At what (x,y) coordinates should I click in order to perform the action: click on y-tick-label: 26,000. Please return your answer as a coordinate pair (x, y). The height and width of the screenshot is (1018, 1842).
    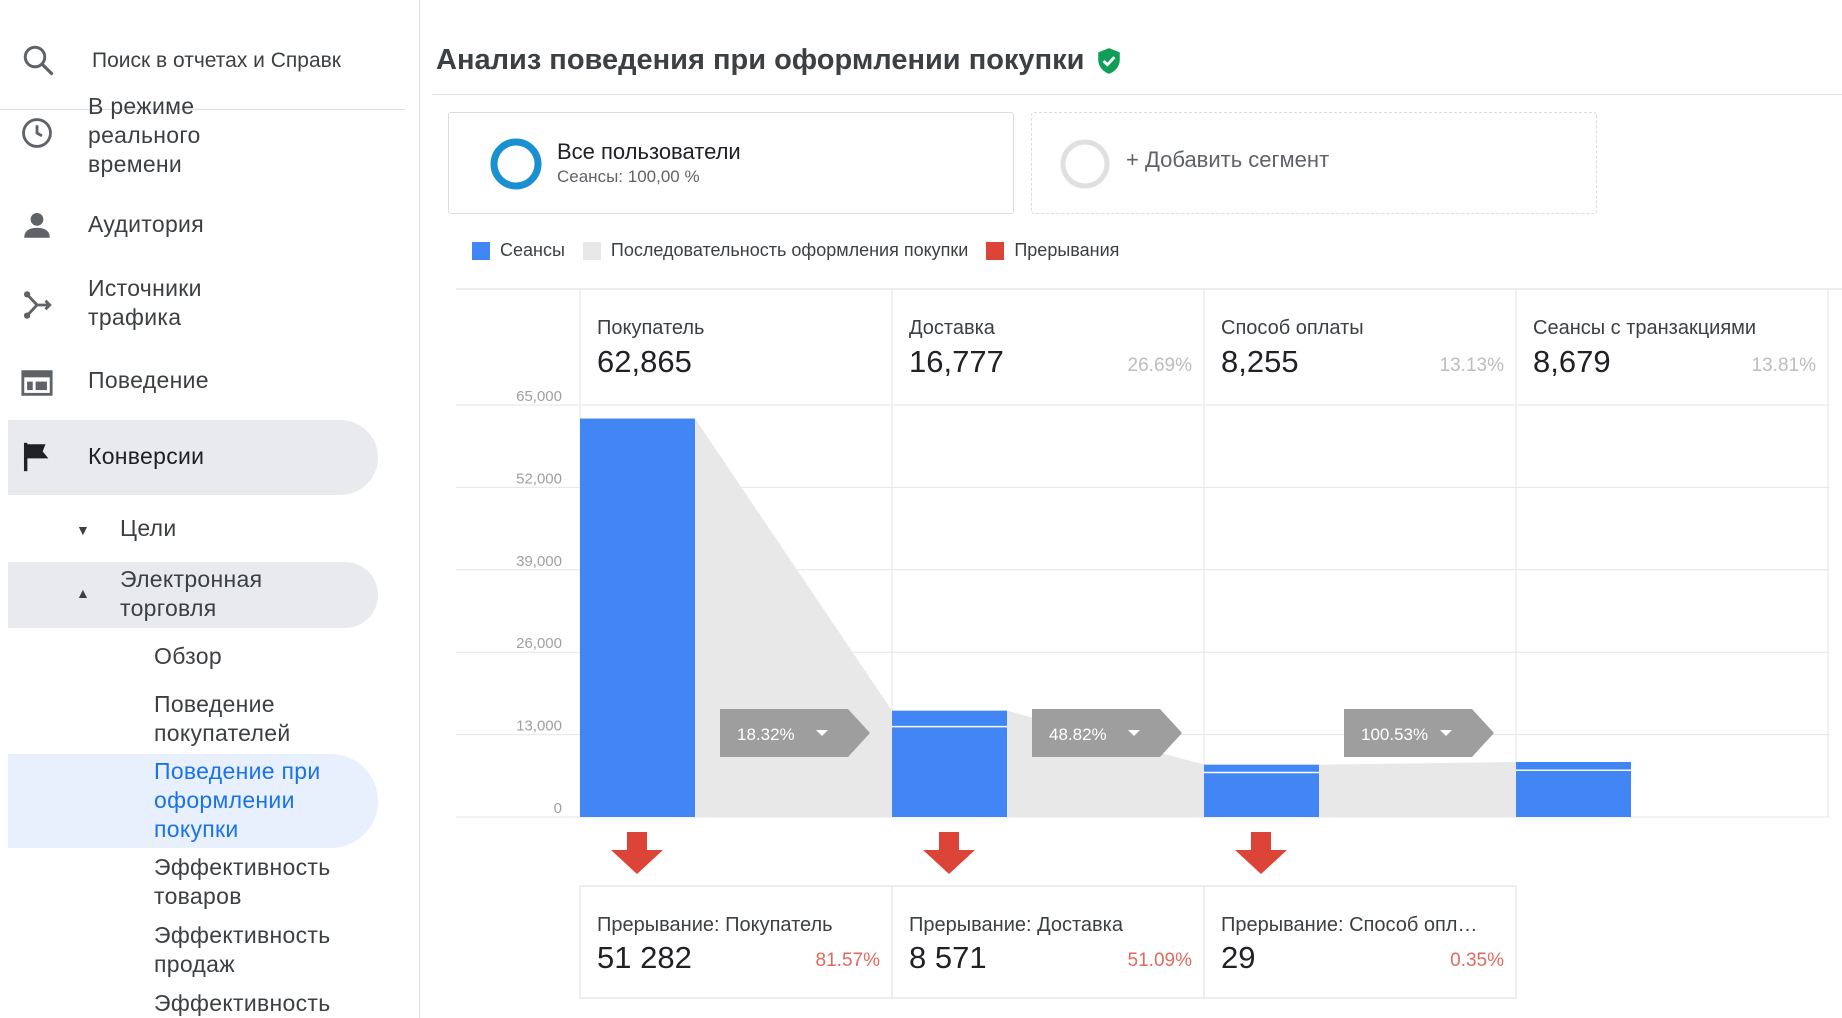
    Looking at the image, I should click on (539, 643).